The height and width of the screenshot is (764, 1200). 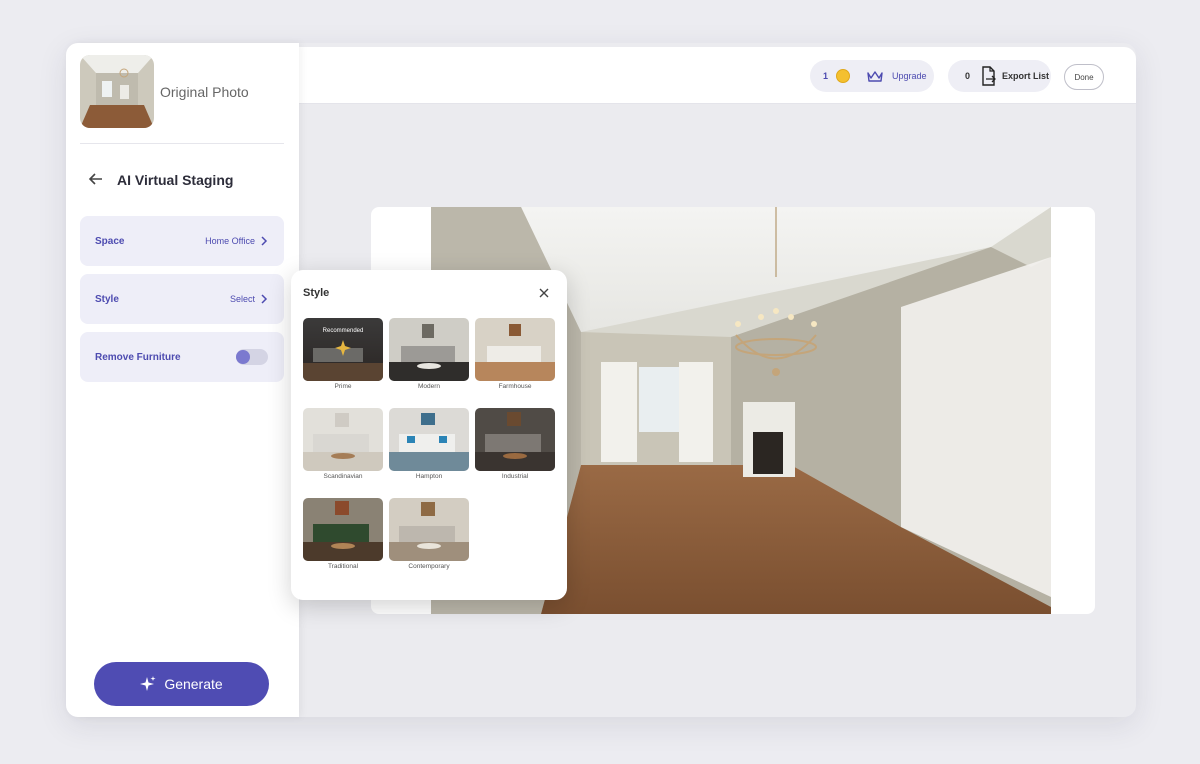 What do you see at coordinates (843, 76) in the screenshot?
I see `coin-icon` at bounding box center [843, 76].